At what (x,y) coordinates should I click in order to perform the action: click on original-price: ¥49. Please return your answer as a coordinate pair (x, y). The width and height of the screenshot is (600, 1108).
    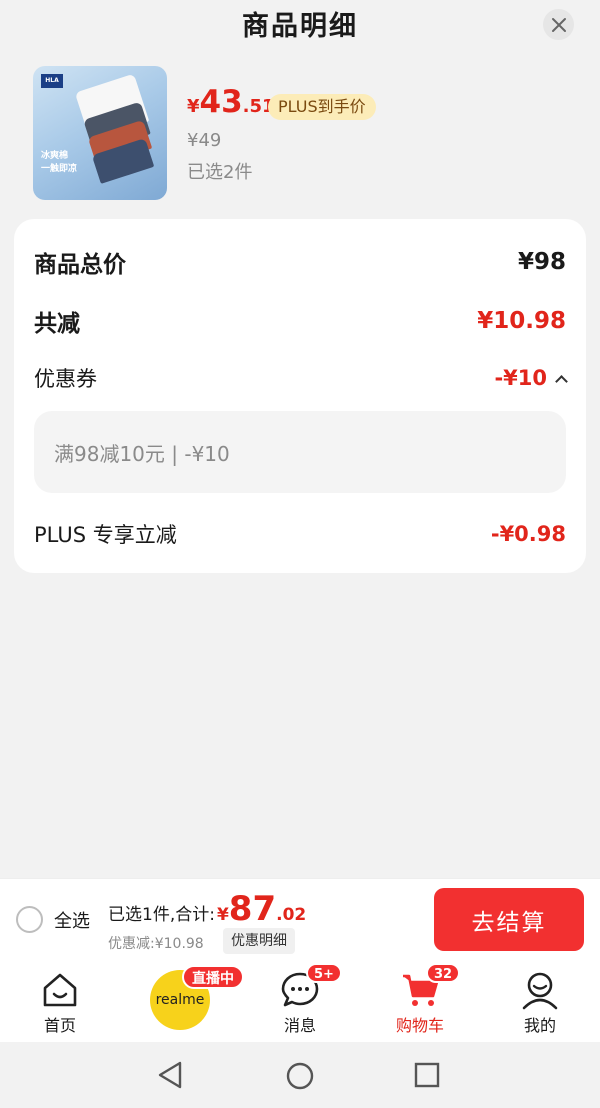
    Looking at the image, I should click on (204, 140).